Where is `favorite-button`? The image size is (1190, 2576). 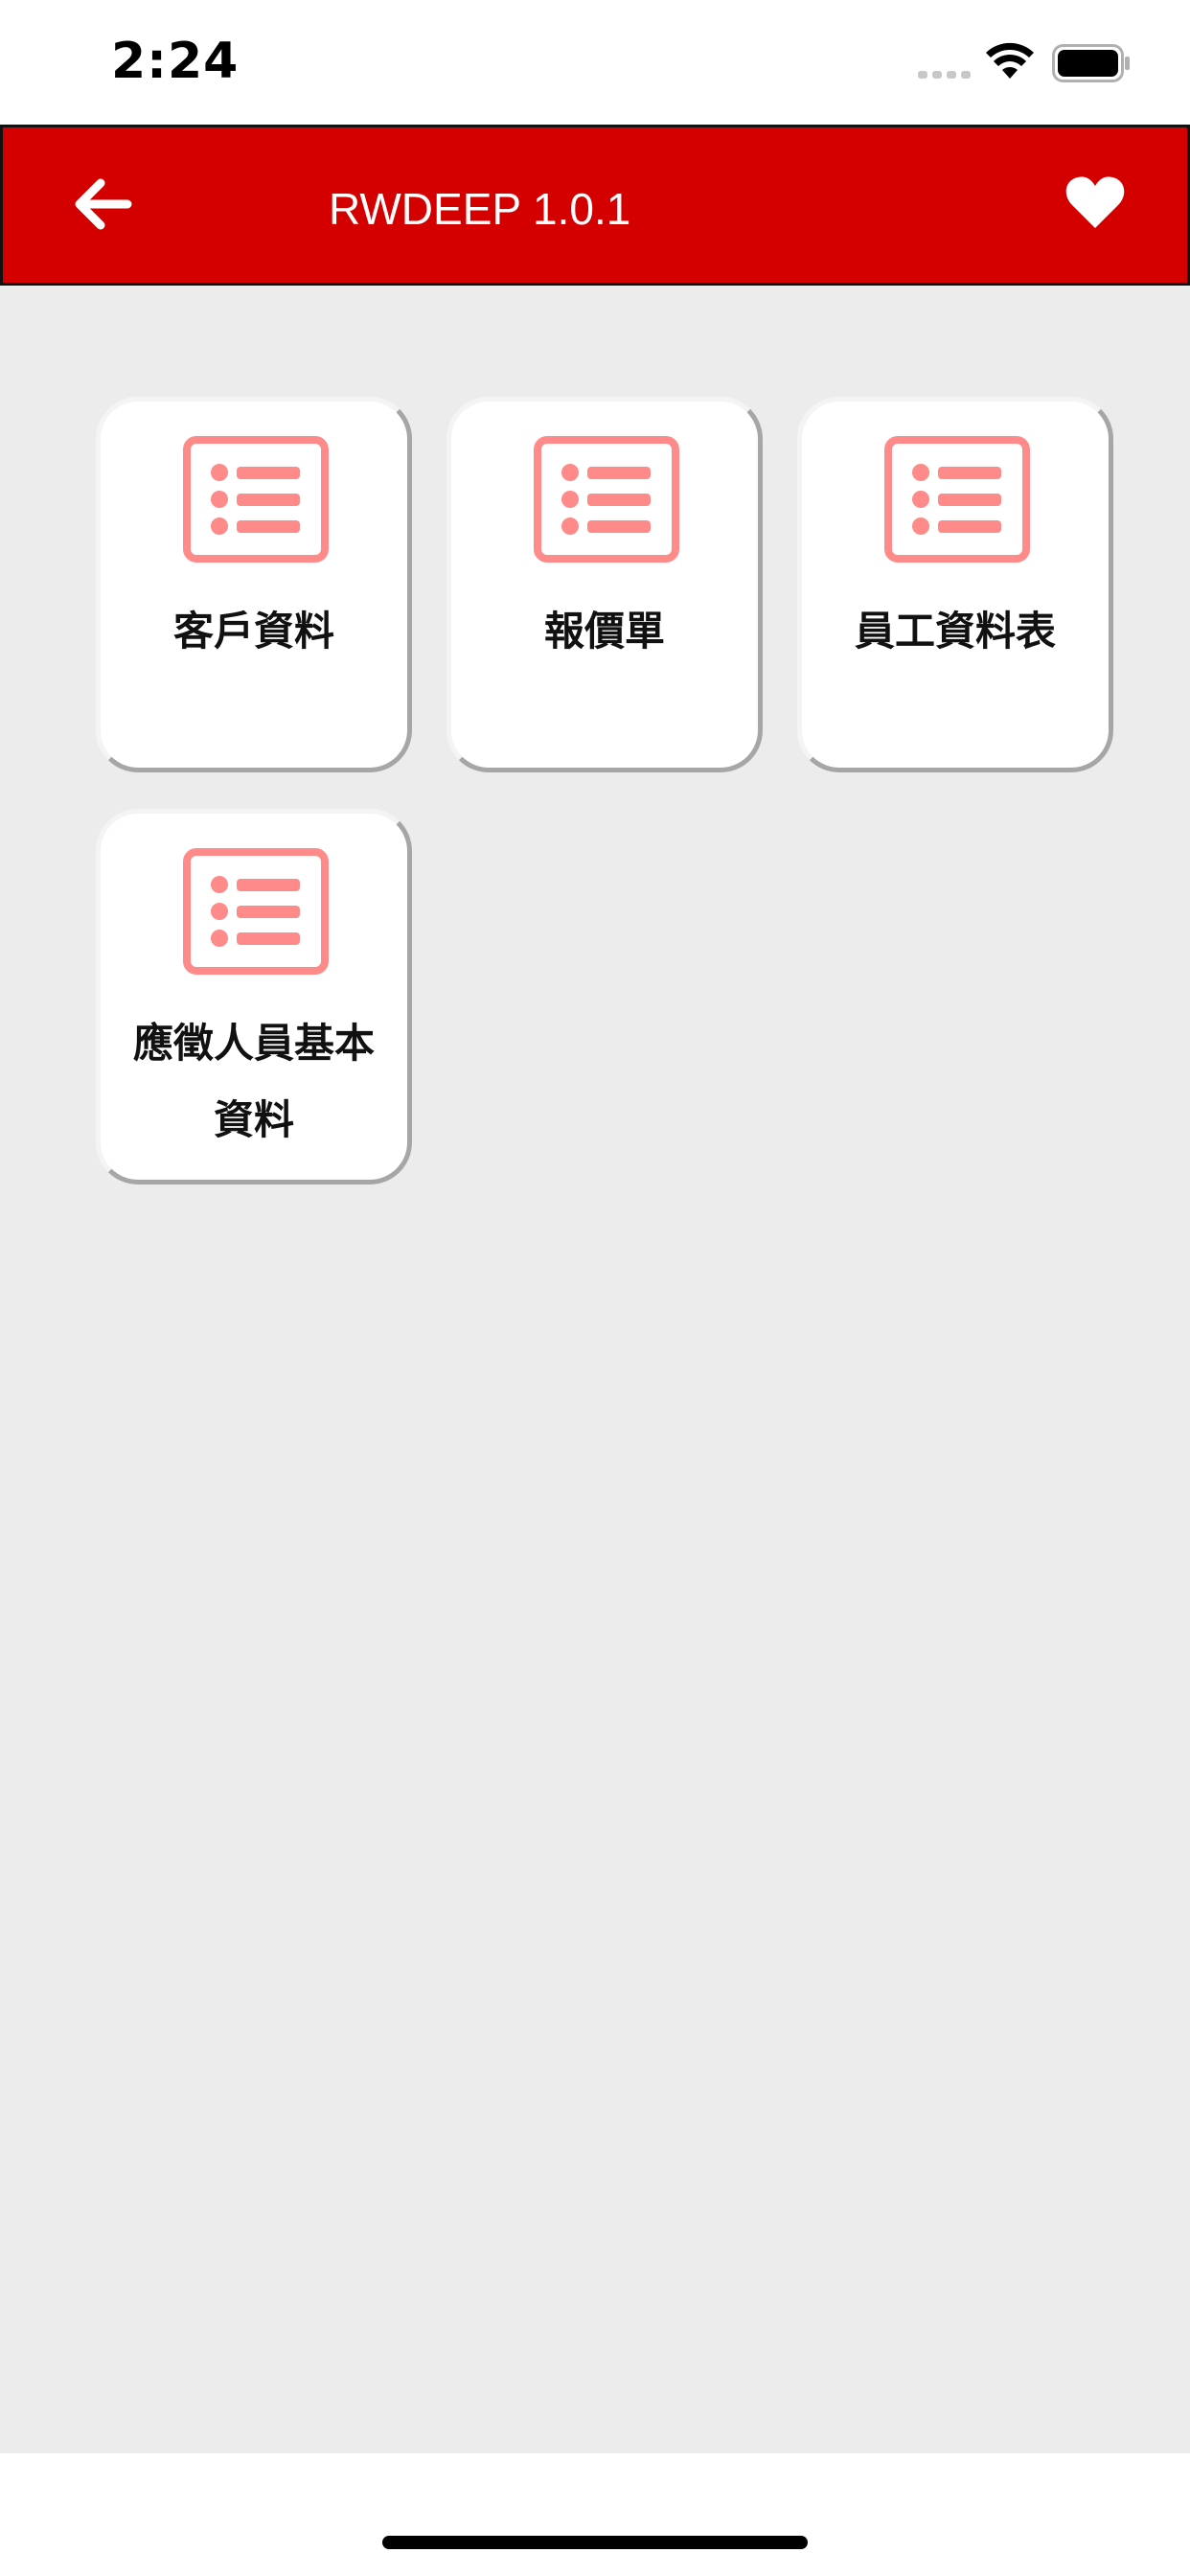
favorite-button is located at coordinates (1095, 202).